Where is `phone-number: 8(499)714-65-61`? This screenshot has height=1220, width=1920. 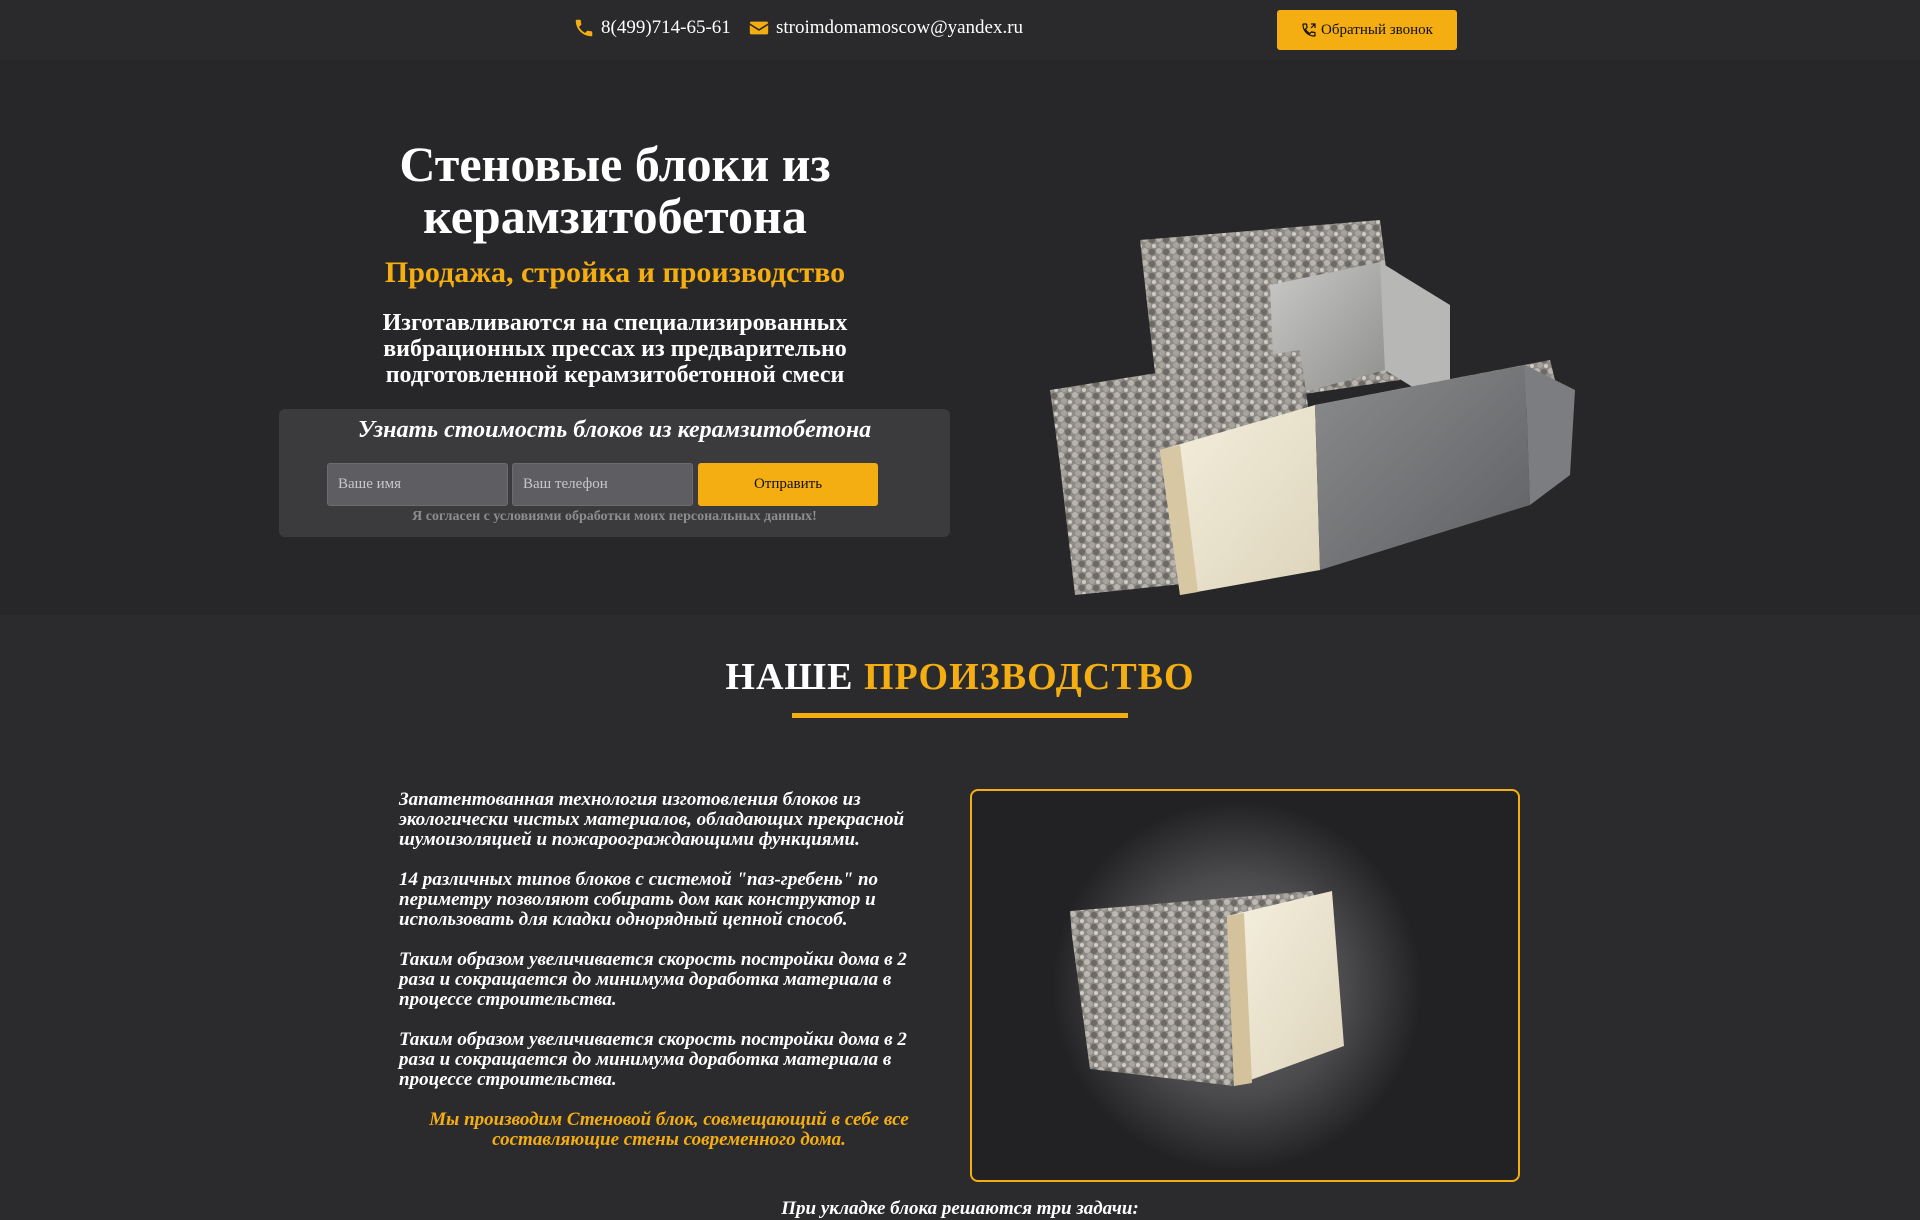 phone-number: 8(499)714-65-61 is located at coordinates (666, 27).